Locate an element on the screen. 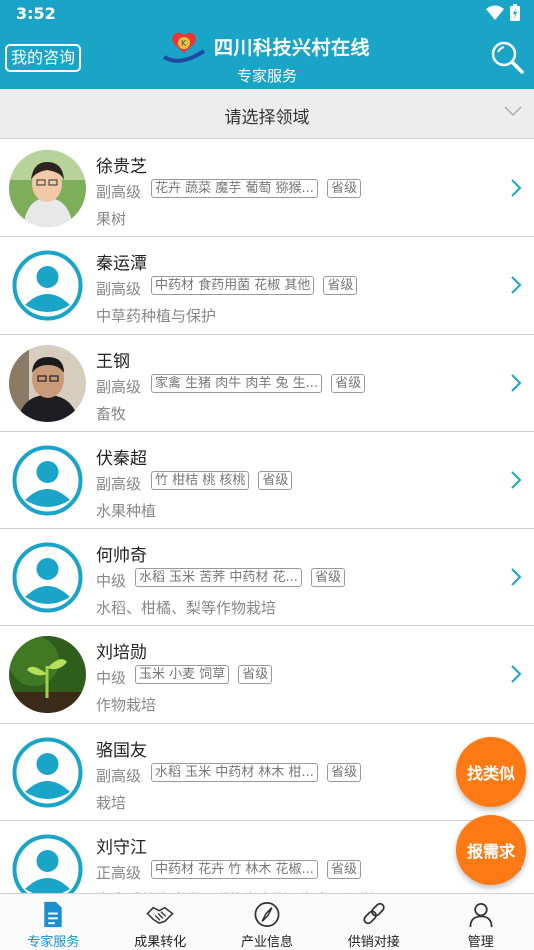 This screenshot has width=534, height=950. expert-name: 刘培勋 is located at coordinates (121, 653).